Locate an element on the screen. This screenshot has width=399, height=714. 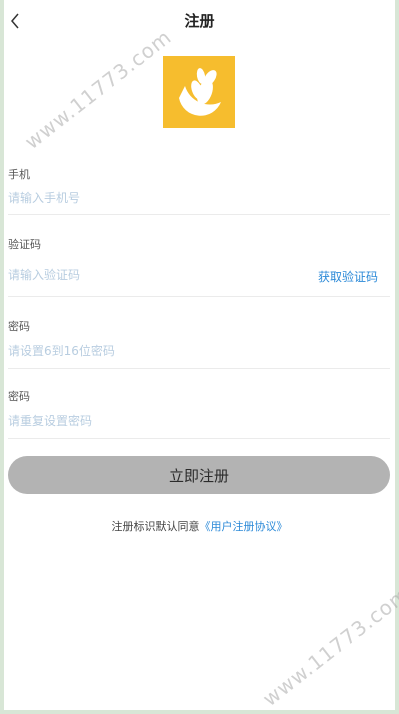
agreement-prefix: 注册标识默认同意 is located at coordinates (155, 526).